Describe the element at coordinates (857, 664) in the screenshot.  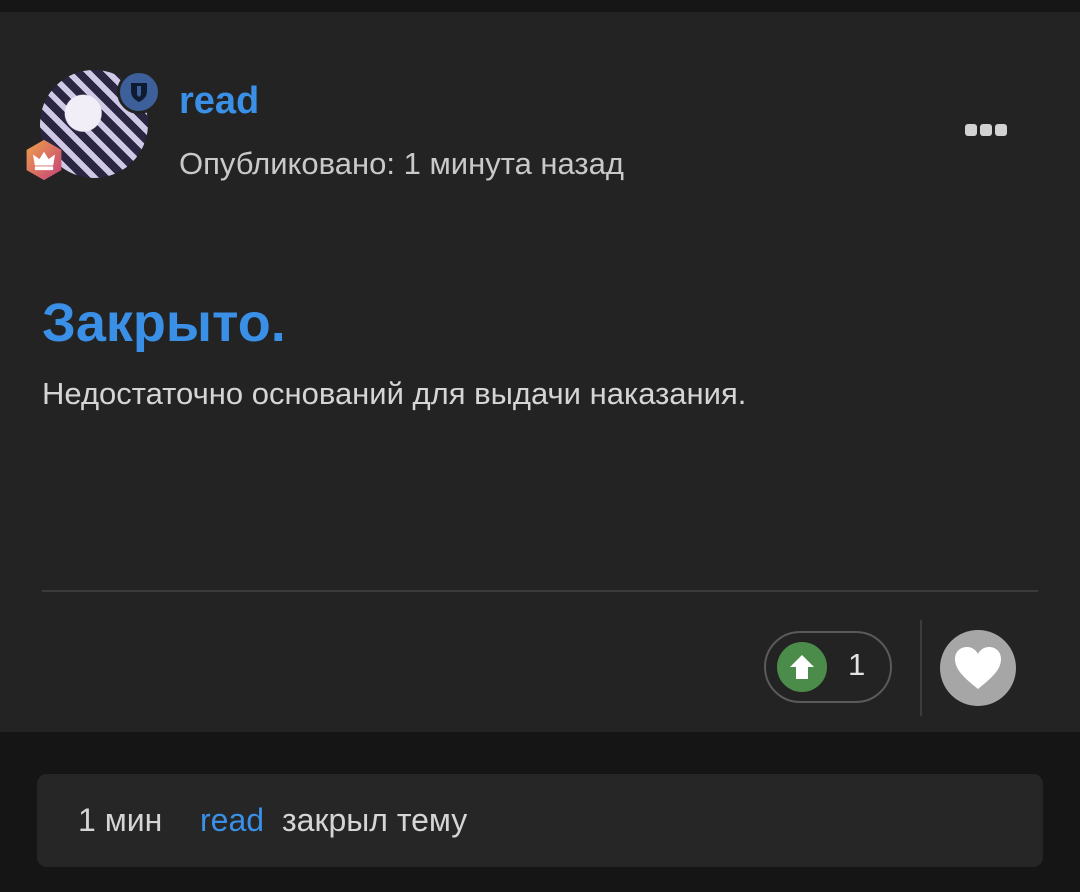
I see `upvote-count: 1` at that location.